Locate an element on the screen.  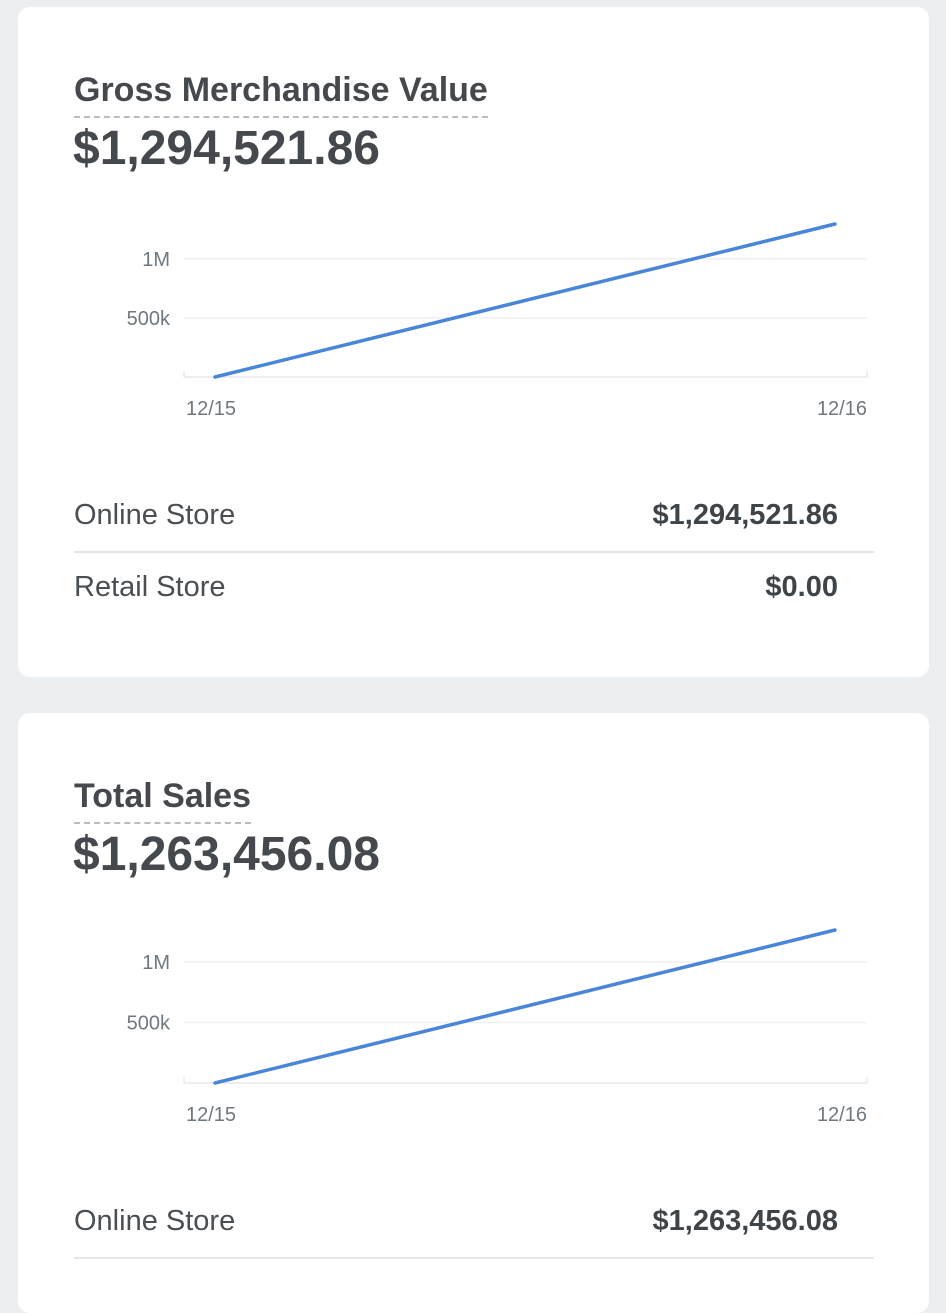
total-sales-chart-svg: 500k 1M 12/15 12/16 is located at coordinates (497, 1027).